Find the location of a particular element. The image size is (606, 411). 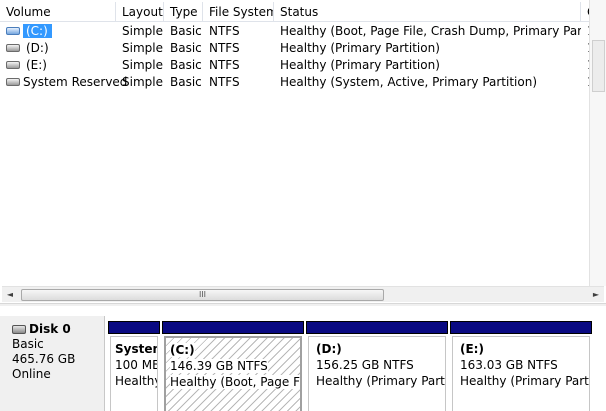

partition-health: Healthy (Primary Partitic is located at coordinates (380, 381).